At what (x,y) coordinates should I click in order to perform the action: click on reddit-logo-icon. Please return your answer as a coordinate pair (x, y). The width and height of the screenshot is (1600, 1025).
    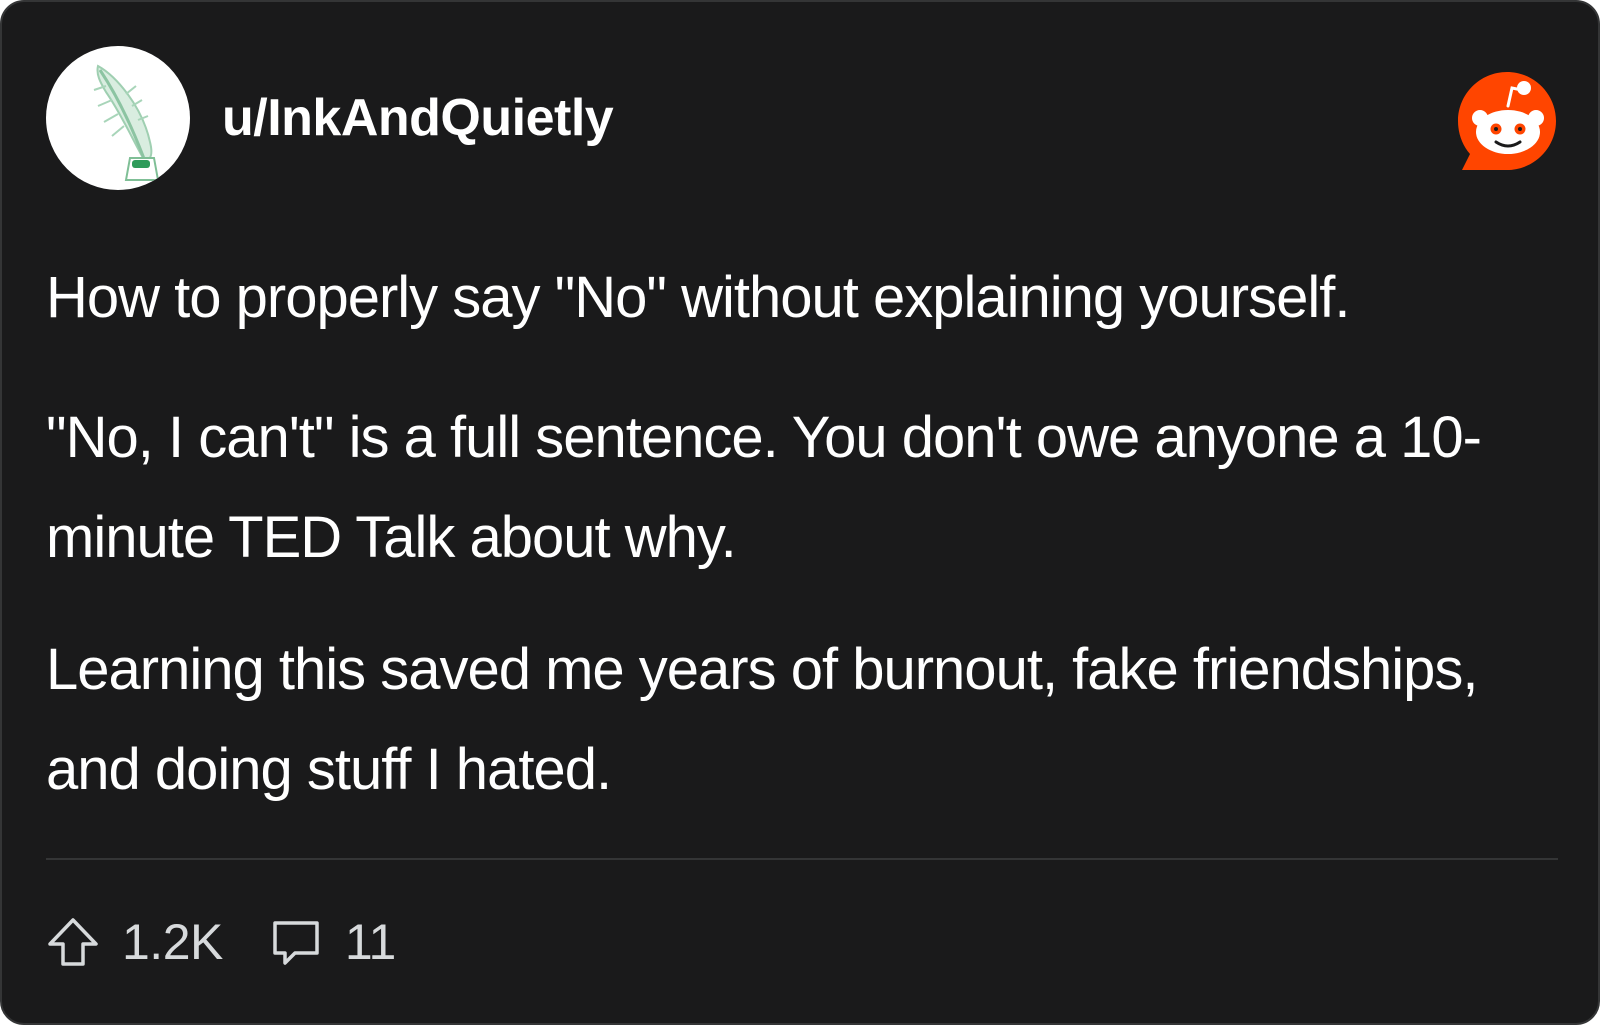
    Looking at the image, I should click on (1507, 121).